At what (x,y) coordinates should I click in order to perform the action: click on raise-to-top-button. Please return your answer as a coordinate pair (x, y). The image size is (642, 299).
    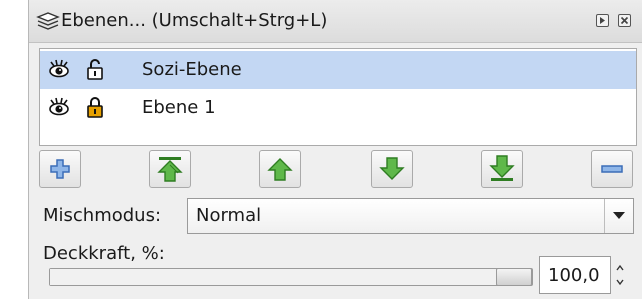
    Looking at the image, I should click on (170, 169).